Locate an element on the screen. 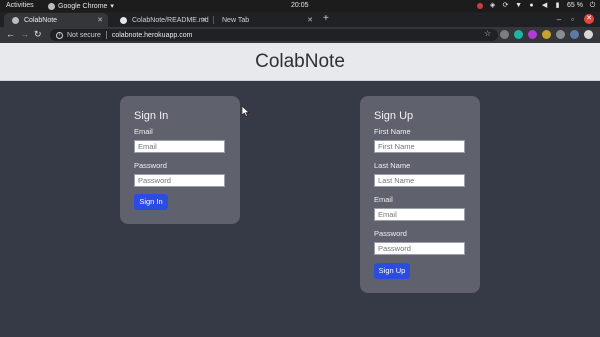 This screenshot has width=600, height=337. activities-button: Activities is located at coordinates (20, 5).